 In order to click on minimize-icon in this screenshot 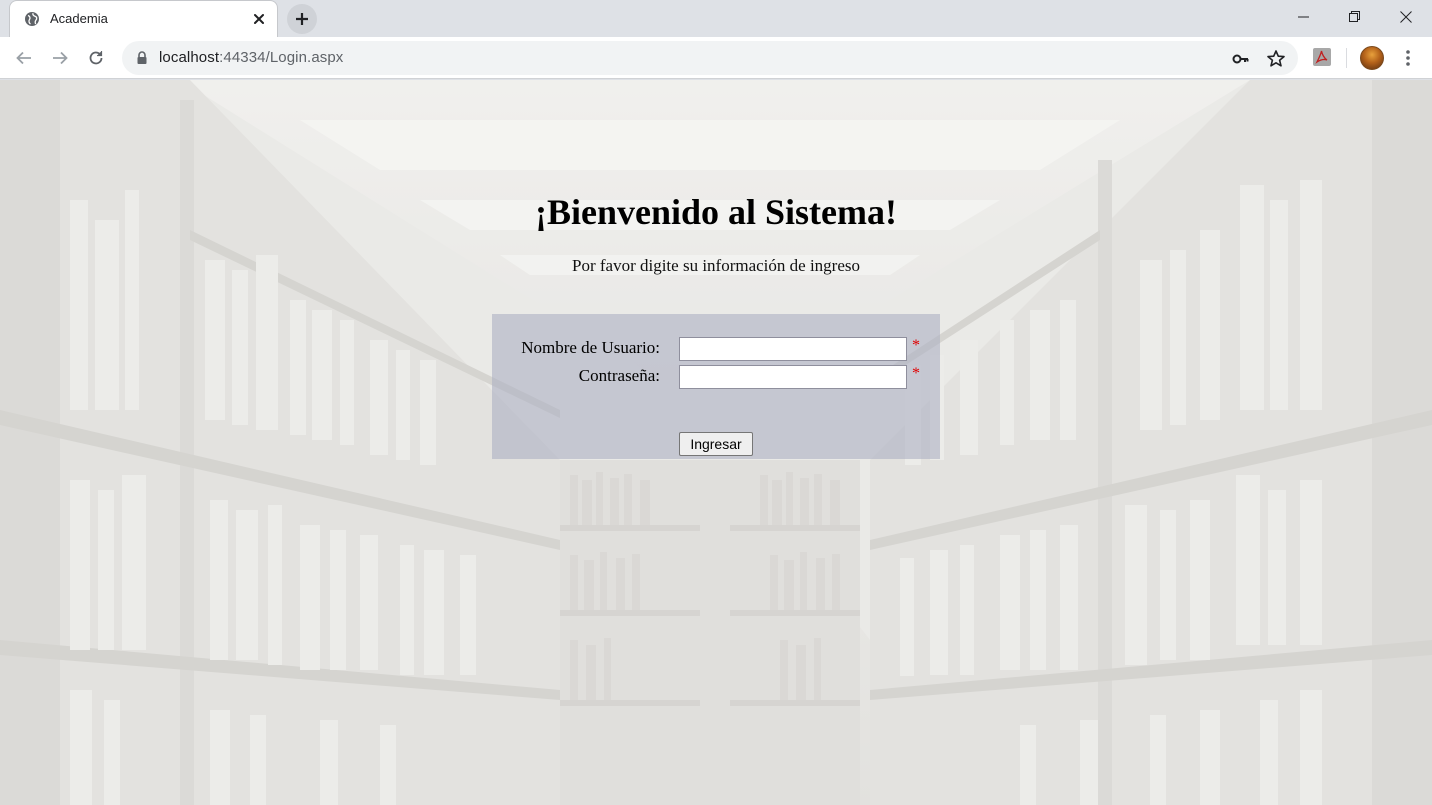, I will do `click(1303, 17)`.